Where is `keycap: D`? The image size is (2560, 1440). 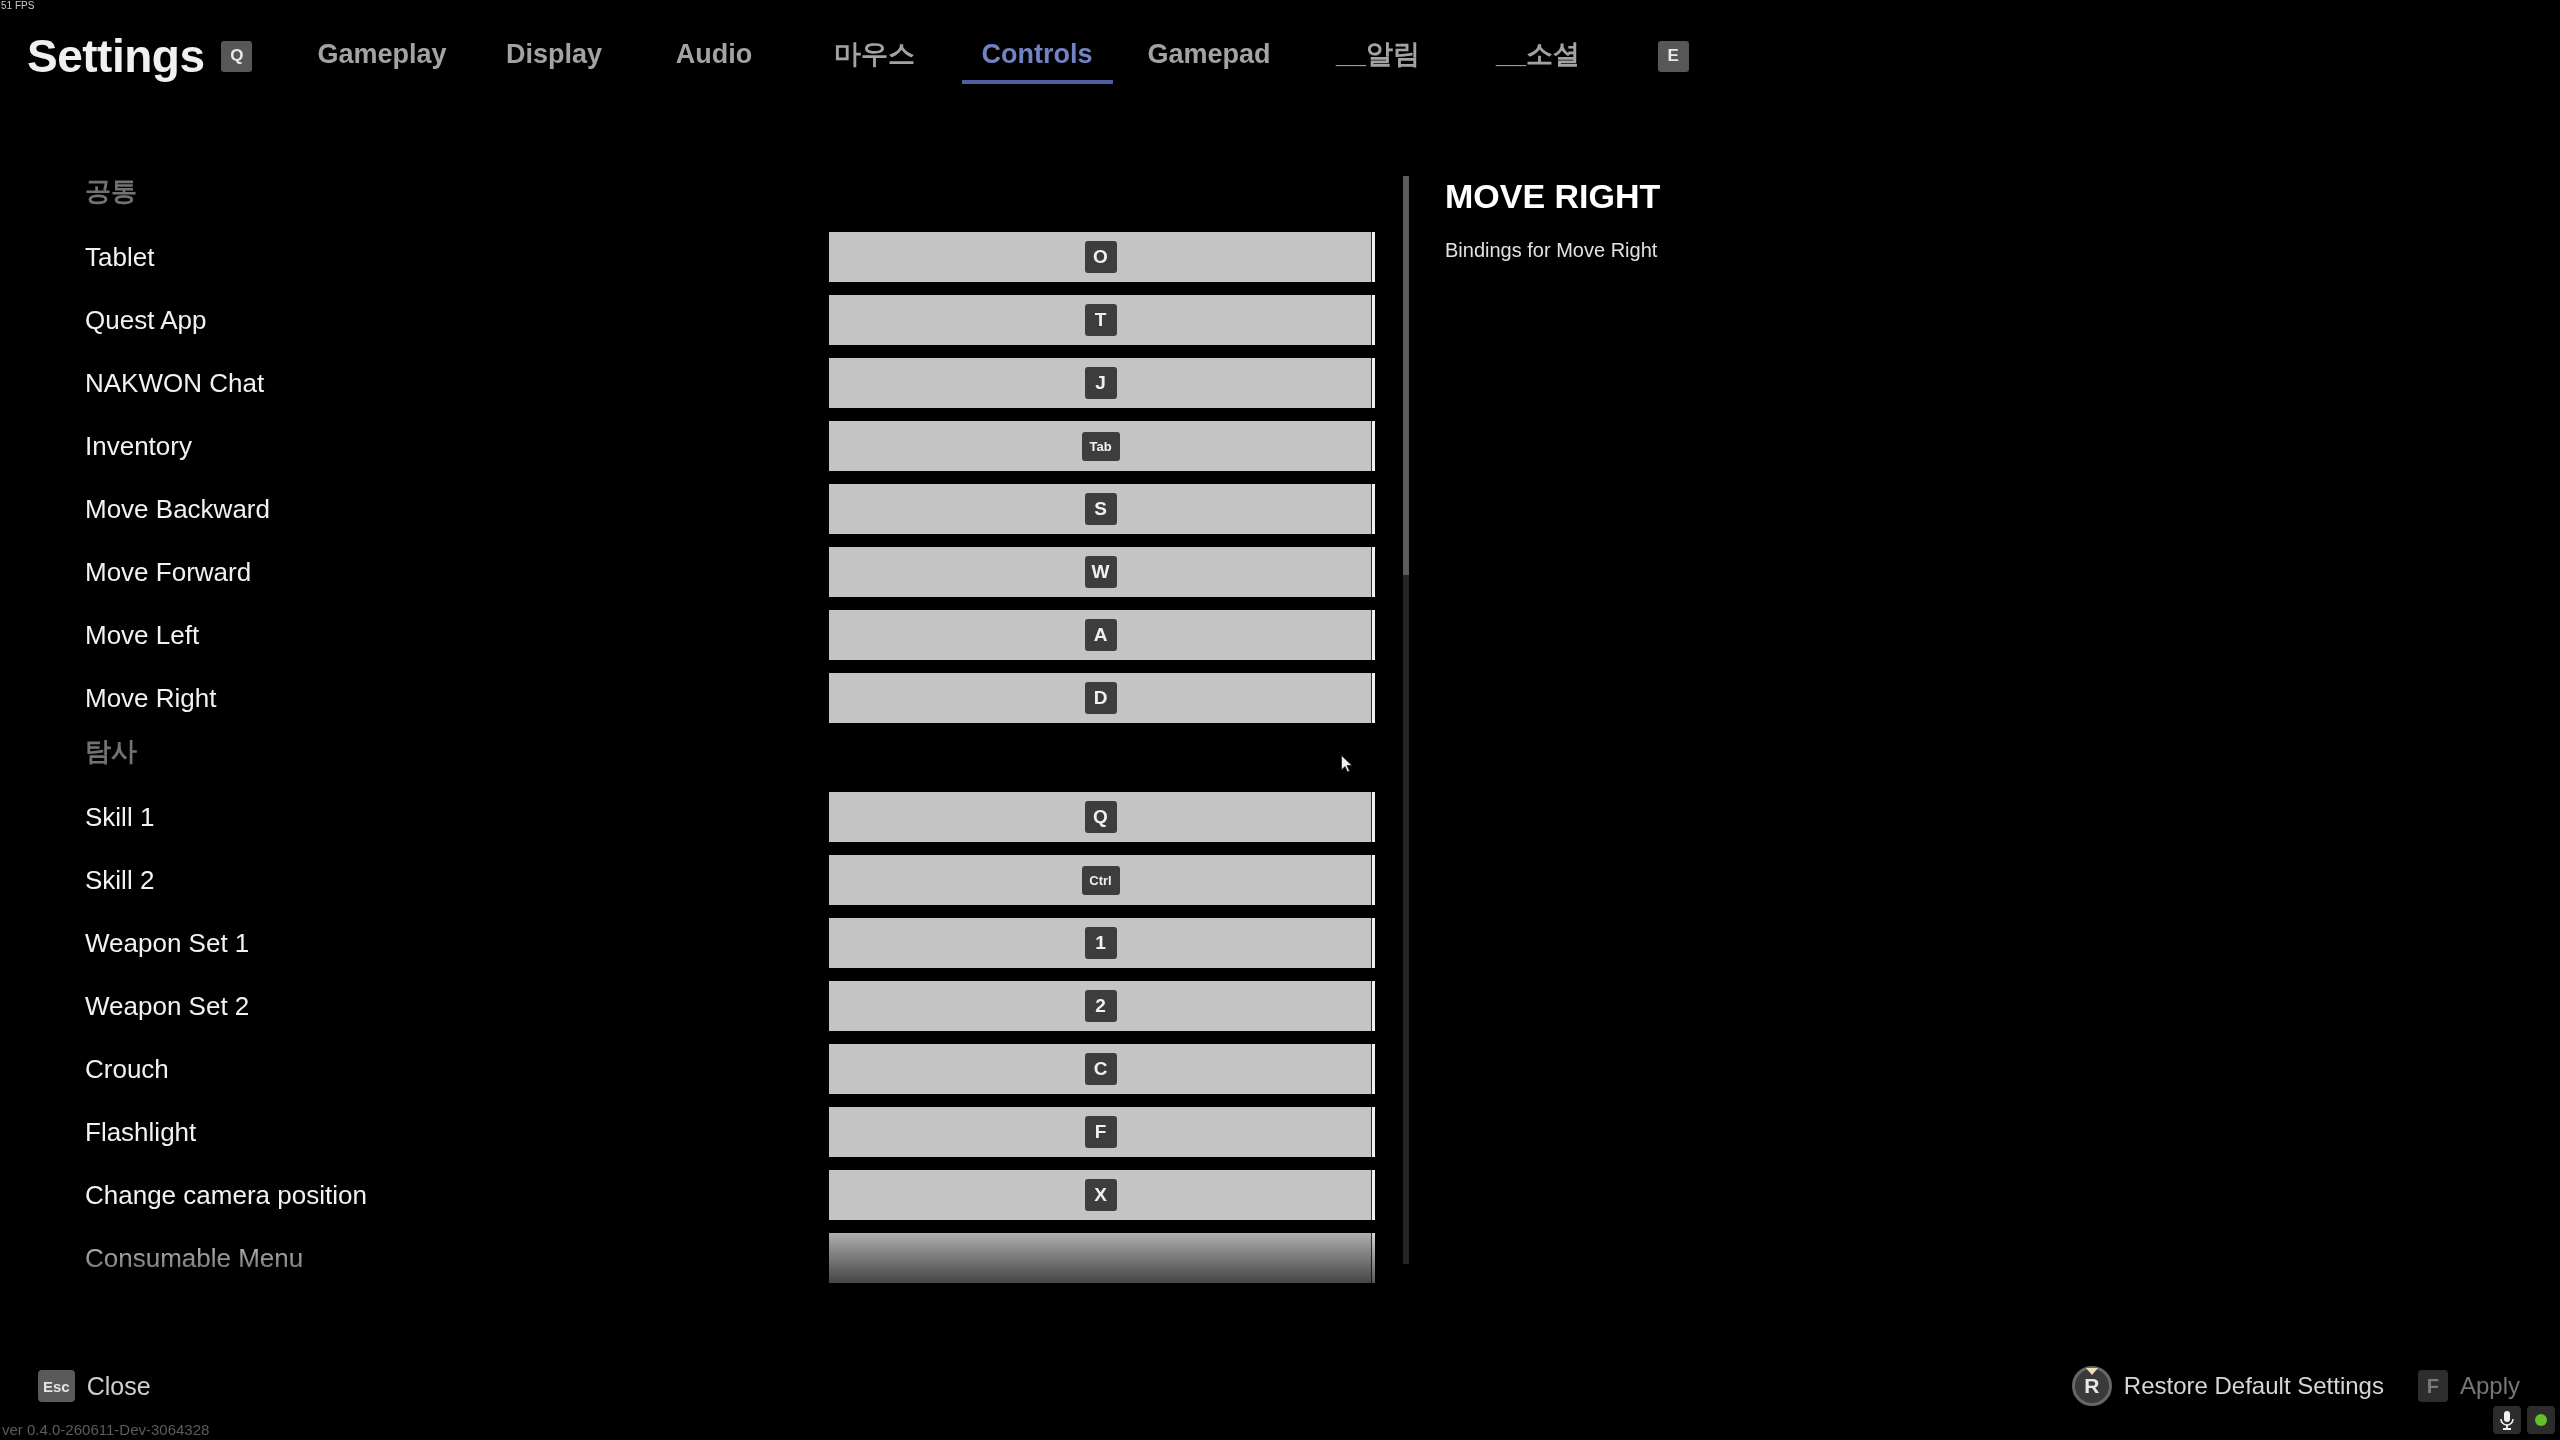
keycap: D is located at coordinates (1100, 698).